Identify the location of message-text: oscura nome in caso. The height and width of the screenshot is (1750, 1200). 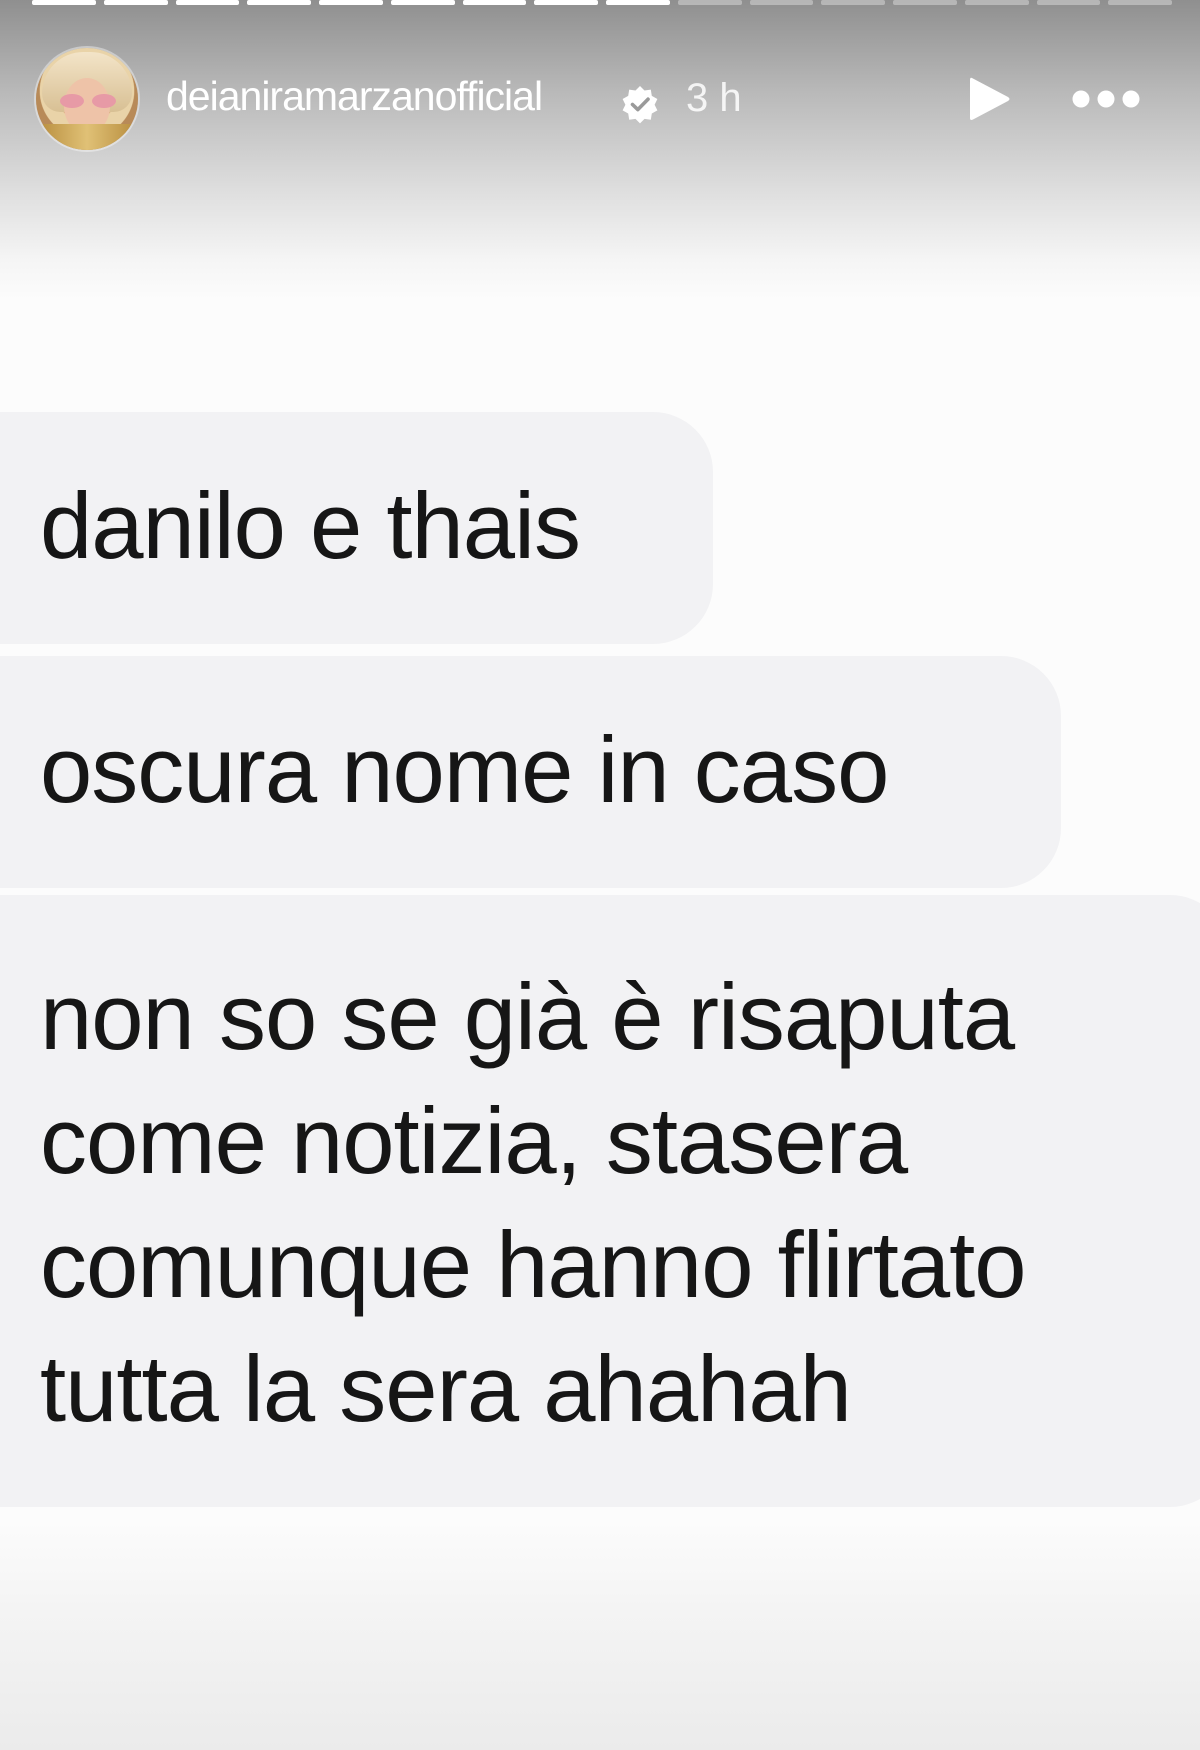
(464, 769).